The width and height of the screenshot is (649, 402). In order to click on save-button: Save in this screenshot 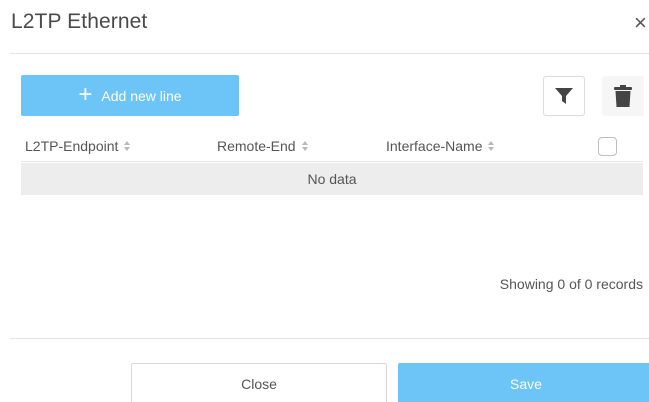, I will do `click(523, 382)`.